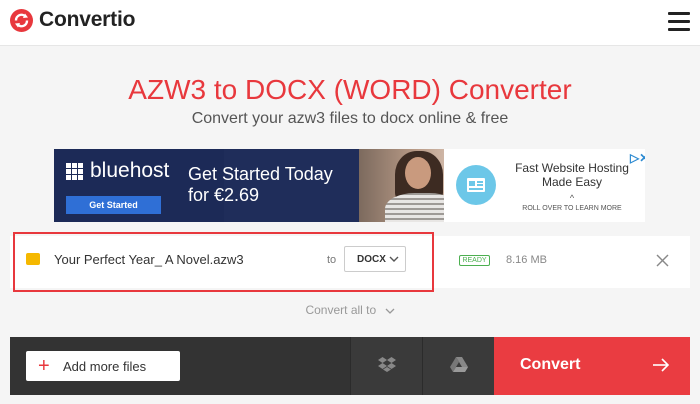 This screenshot has width=700, height=404. I want to click on page-title: AZW3 to DOCX (WORD) Converter, so click(350, 89).